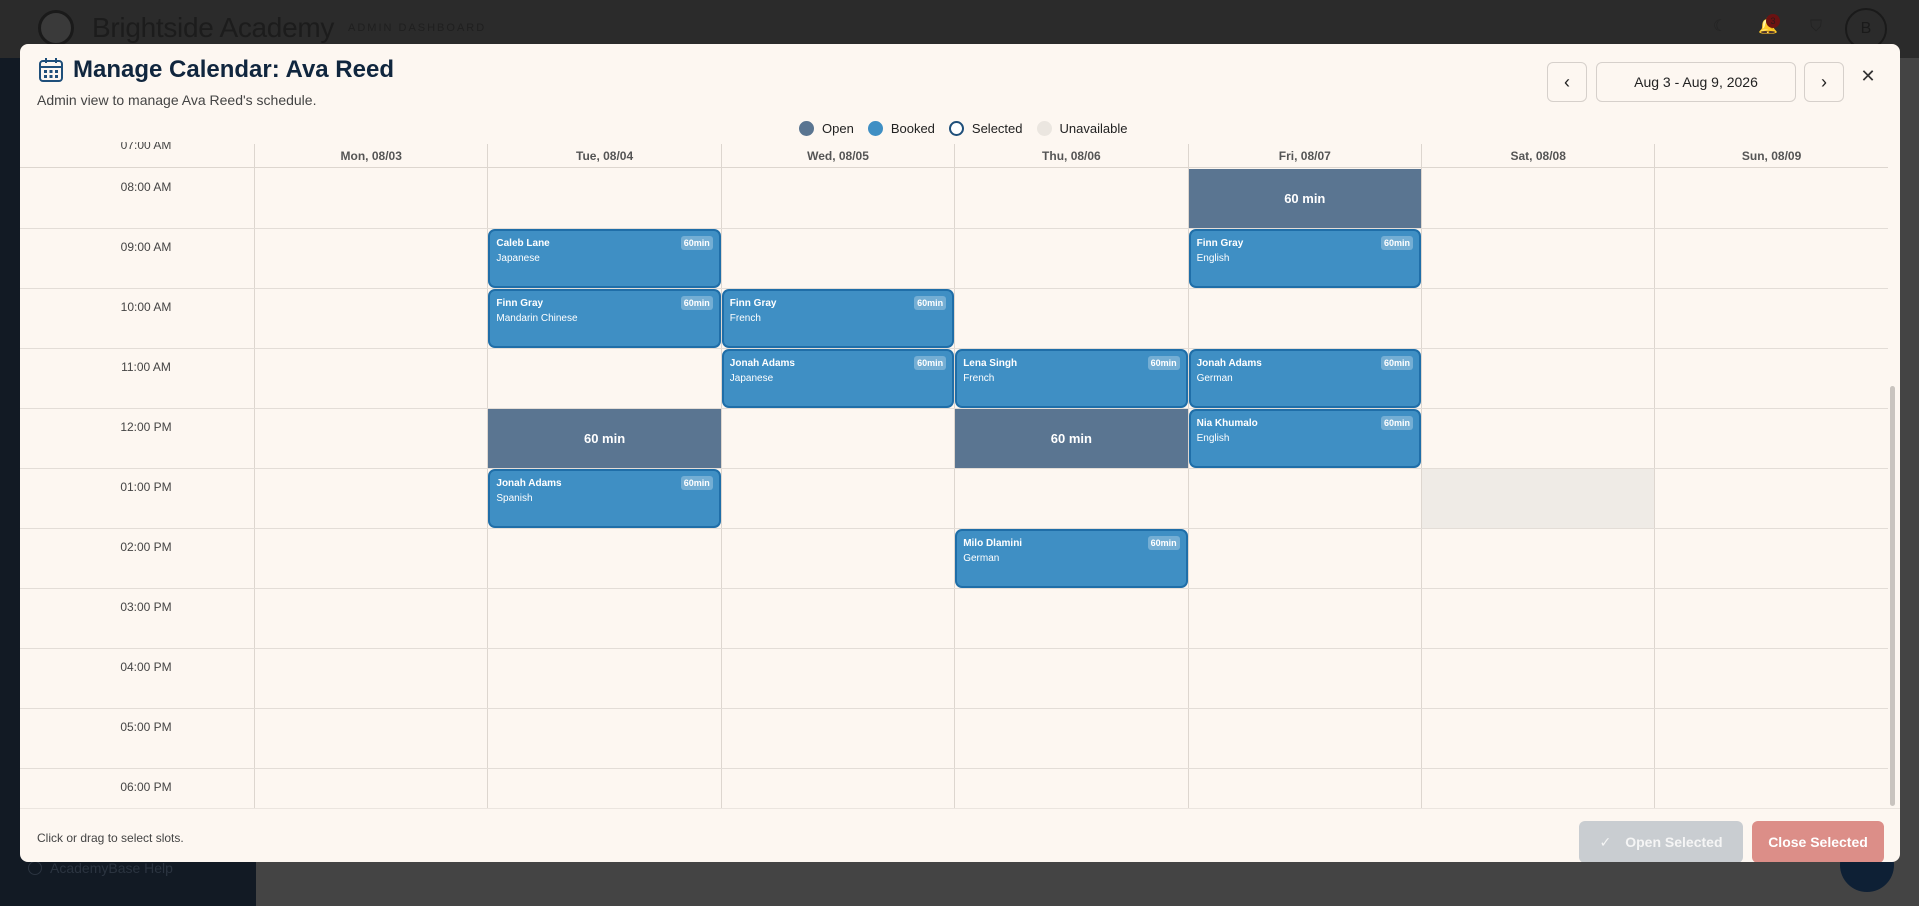 Image resolution: width=1919 pixels, height=906 pixels. Describe the element at coordinates (1816, 27) in the screenshot. I see `shield-icon: ⛉` at that location.